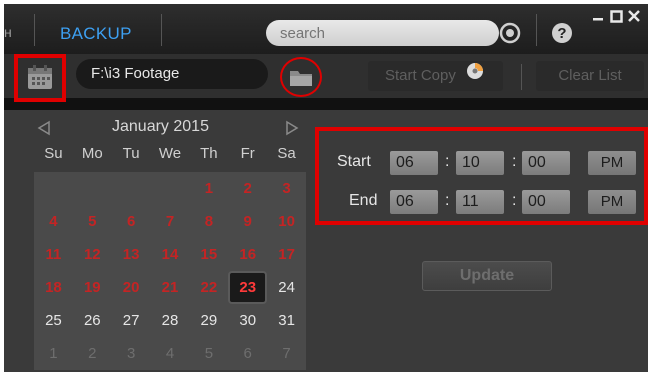 The height and width of the screenshot is (372, 648). Describe the element at coordinates (326, 104) in the screenshot. I see `divider-strip` at that location.